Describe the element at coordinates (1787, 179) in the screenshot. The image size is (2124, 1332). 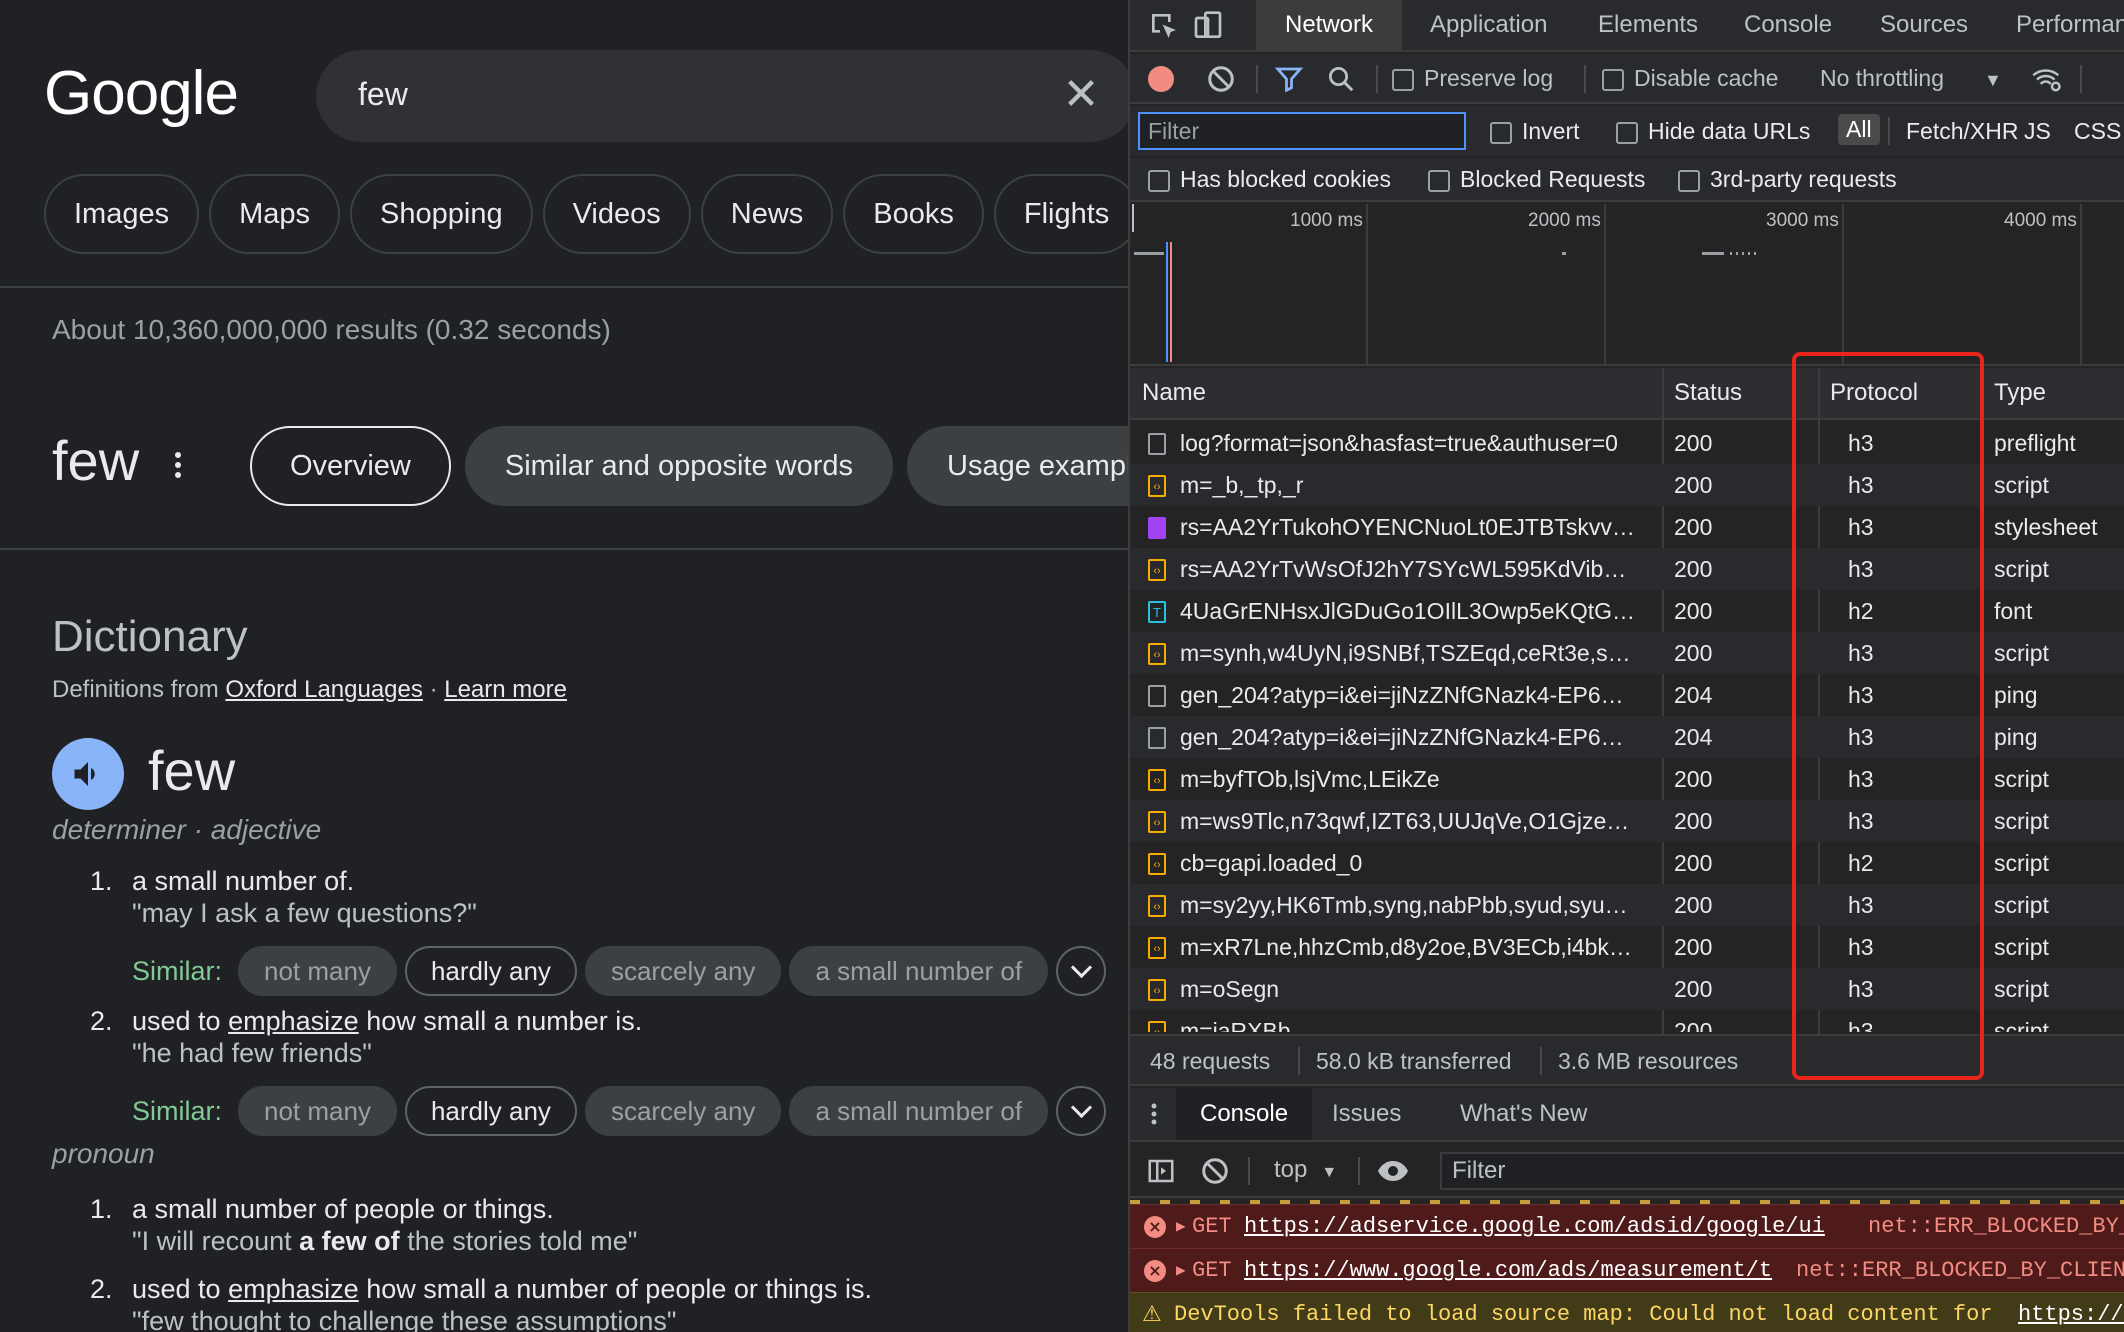
I see `third-party-requests-checkbox: 3rd-party requests` at that location.